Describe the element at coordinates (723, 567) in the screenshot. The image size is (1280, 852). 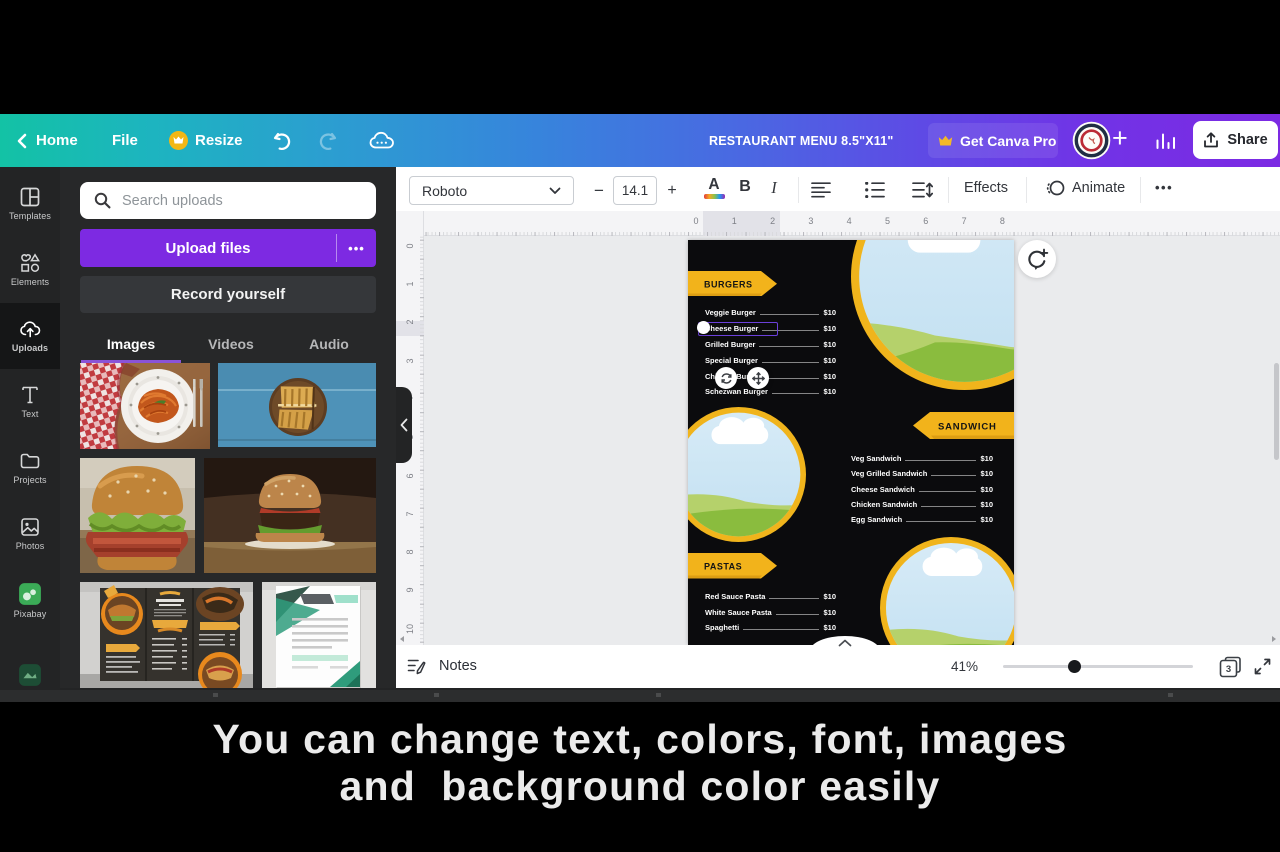
I see `svg-text: PASTAS` at that location.